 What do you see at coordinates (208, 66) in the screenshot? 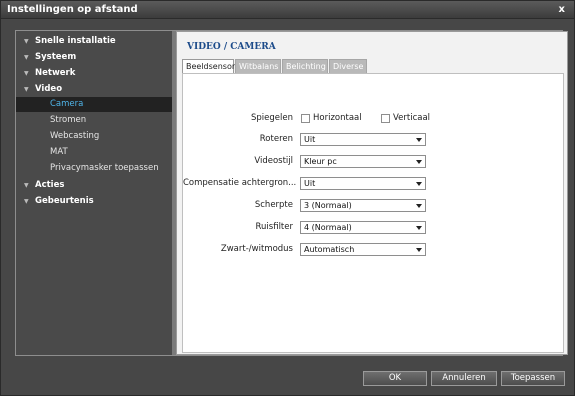
I see `tab-beeldsensor: Beeldsensor` at bounding box center [208, 66].